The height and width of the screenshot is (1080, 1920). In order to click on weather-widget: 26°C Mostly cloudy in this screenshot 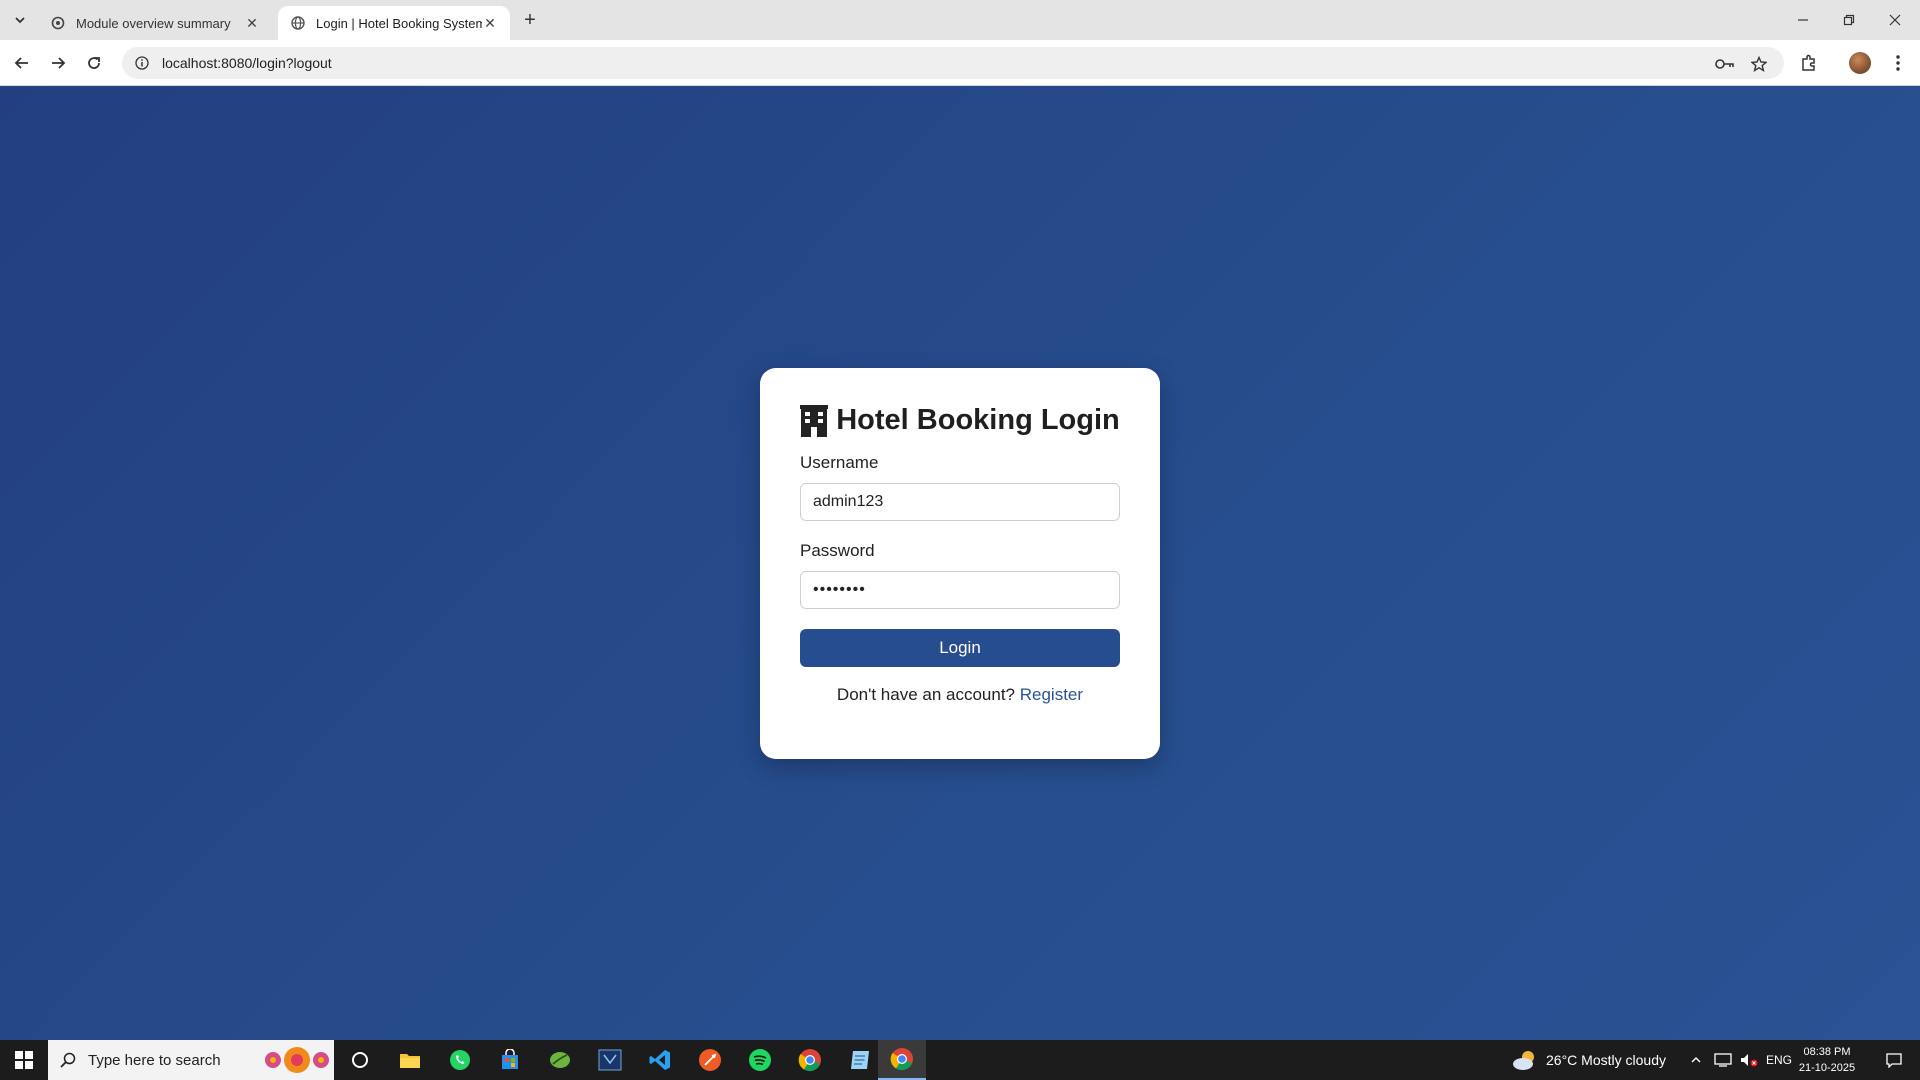, I will do `click(1589, 1060)`.